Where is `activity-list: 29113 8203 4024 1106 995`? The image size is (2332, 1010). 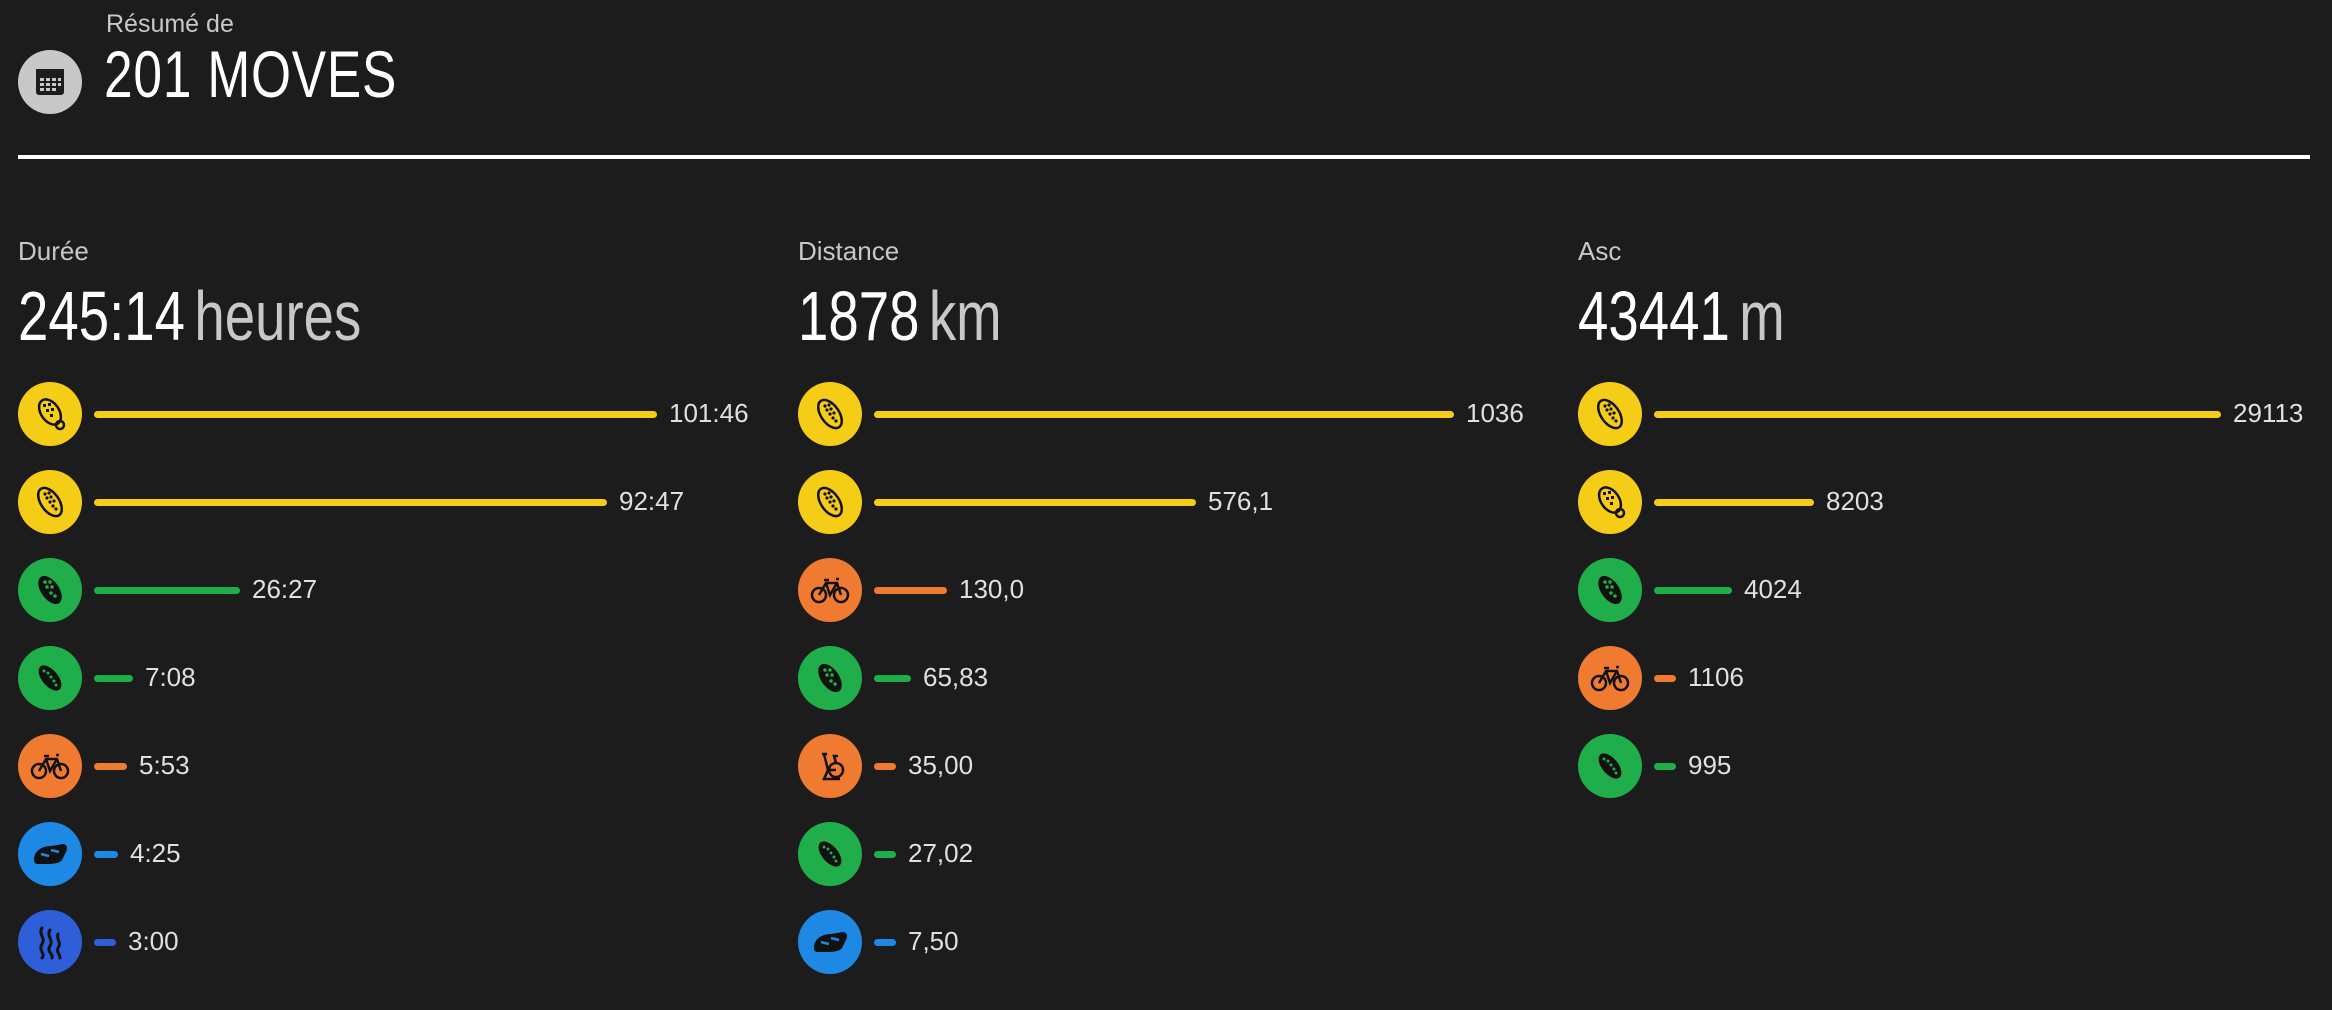
activity-list: 29113 8203 4024 1106 995 is located at coordinates (1943, 602).